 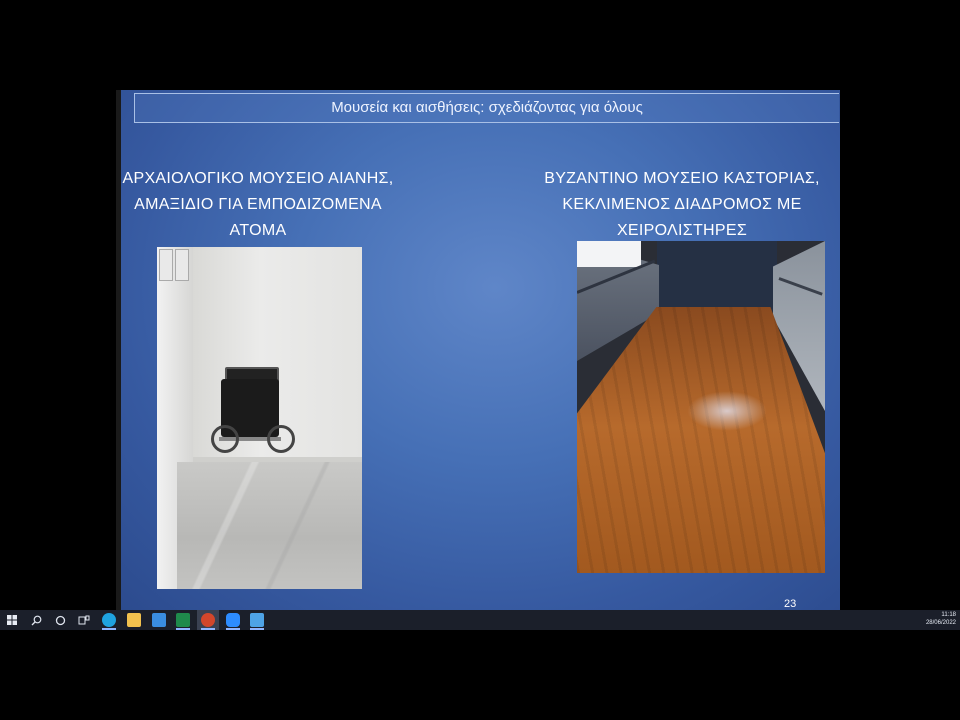 What do you see at coordinates (940, 623) in the screenshot?
I see `clock-date: 28/06/2022` at bounding box center [940, 623].